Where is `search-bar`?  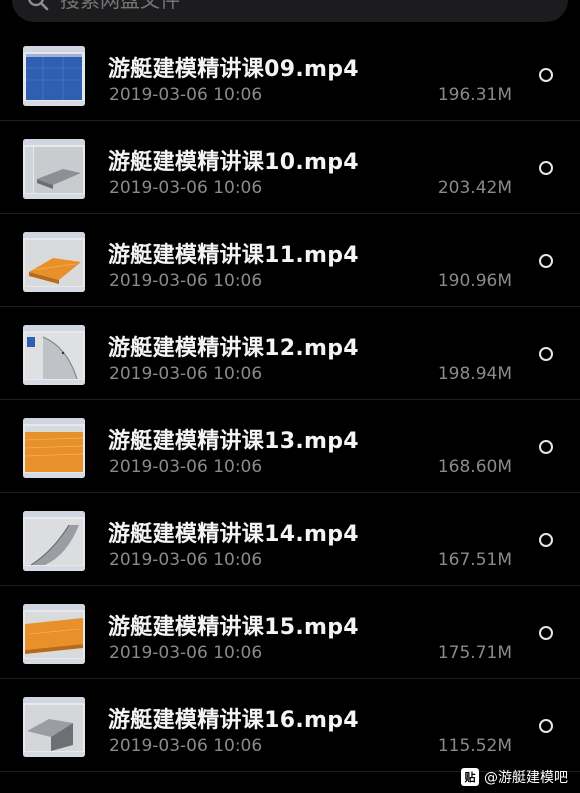
search-bar is located at coordinates (290, 11).